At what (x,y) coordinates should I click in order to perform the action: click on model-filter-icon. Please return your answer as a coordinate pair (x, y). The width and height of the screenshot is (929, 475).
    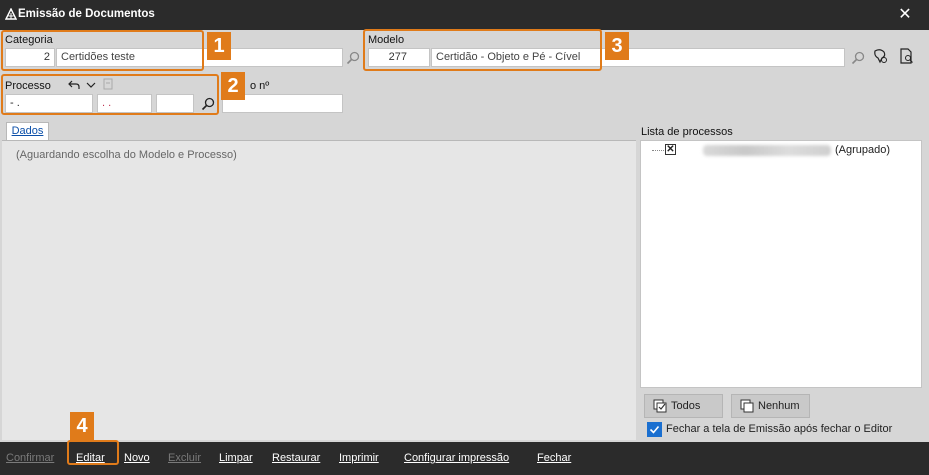
    Looking at the image, I should click on (880, 56).